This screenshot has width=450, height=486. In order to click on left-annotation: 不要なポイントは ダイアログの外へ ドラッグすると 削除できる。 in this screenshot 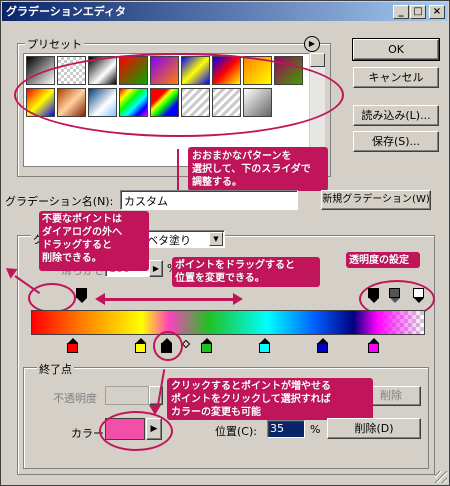, I will do `click(82, 239)`.